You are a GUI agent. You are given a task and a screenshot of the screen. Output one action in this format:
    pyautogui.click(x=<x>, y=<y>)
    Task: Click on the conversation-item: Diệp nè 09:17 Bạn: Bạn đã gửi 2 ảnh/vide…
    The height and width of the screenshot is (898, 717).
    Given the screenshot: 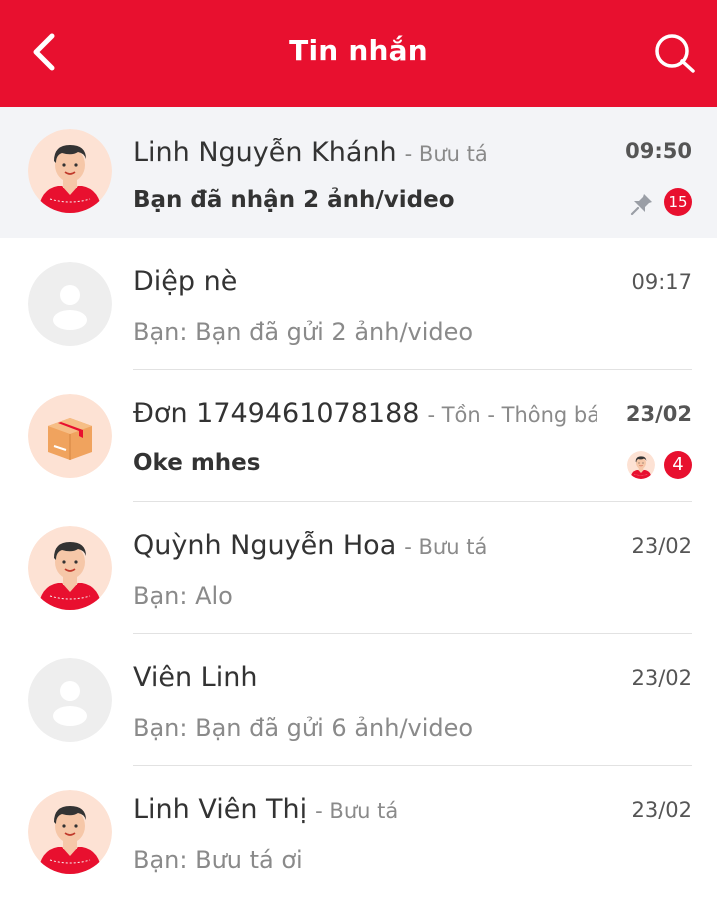 What is the action you would take?
    pyautogui.click(x=358, y=304)
    